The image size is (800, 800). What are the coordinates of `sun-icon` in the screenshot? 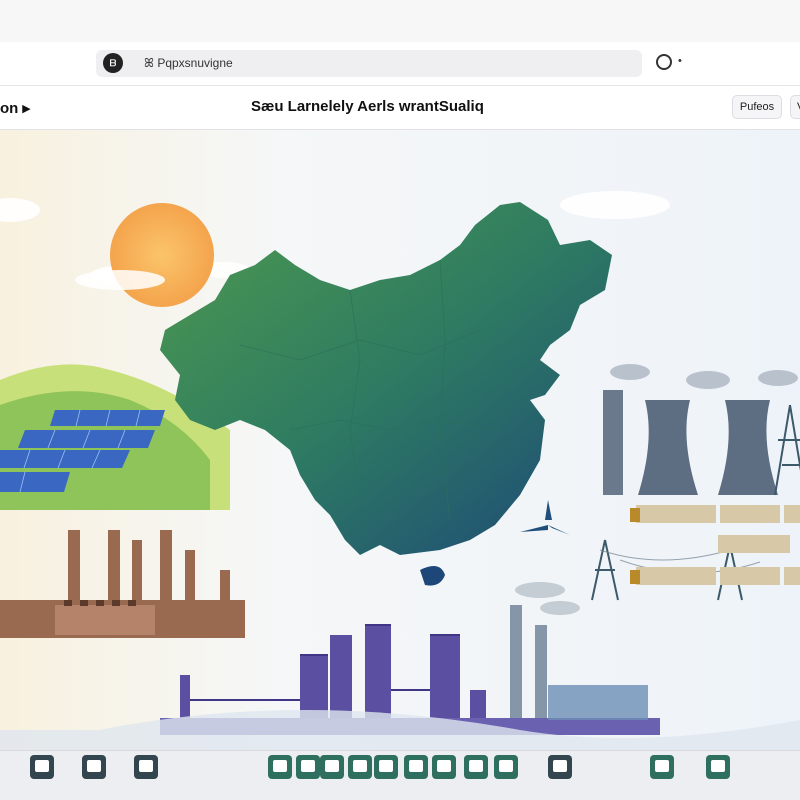 It's located at (162, 255).